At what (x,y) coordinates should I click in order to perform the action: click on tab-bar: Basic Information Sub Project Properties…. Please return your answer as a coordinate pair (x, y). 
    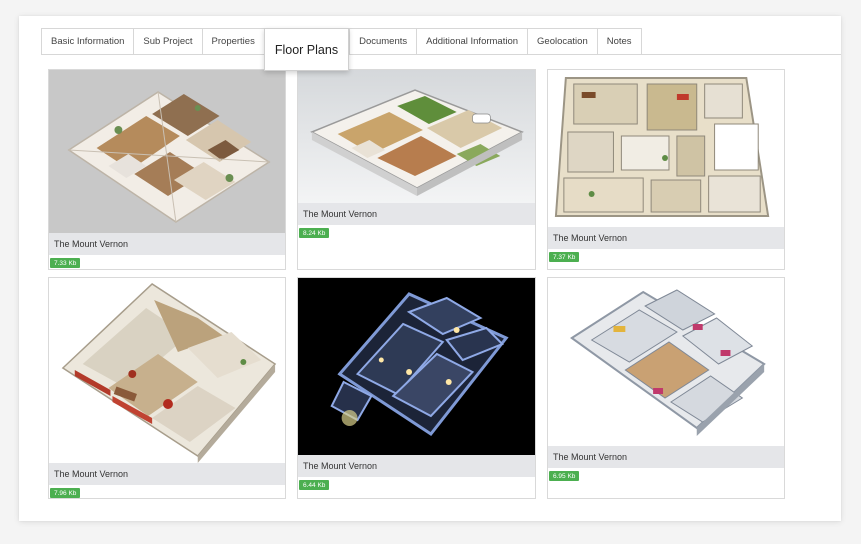
    Looking at the image, I should click on (341, 49).